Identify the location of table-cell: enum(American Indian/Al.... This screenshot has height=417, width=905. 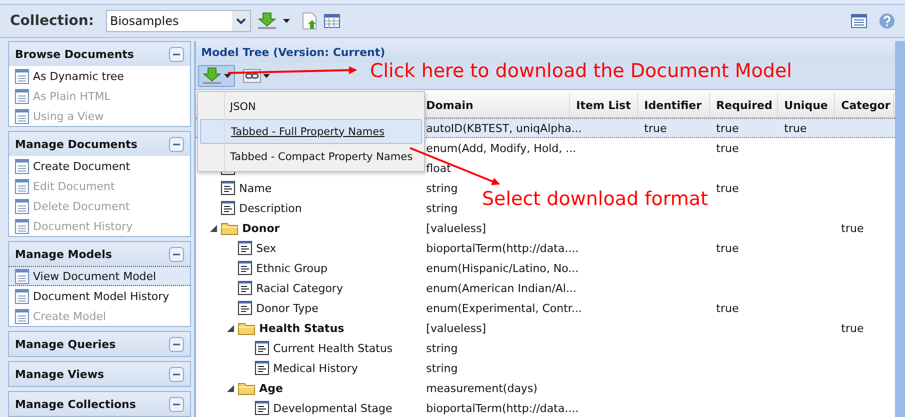
(501, 288).